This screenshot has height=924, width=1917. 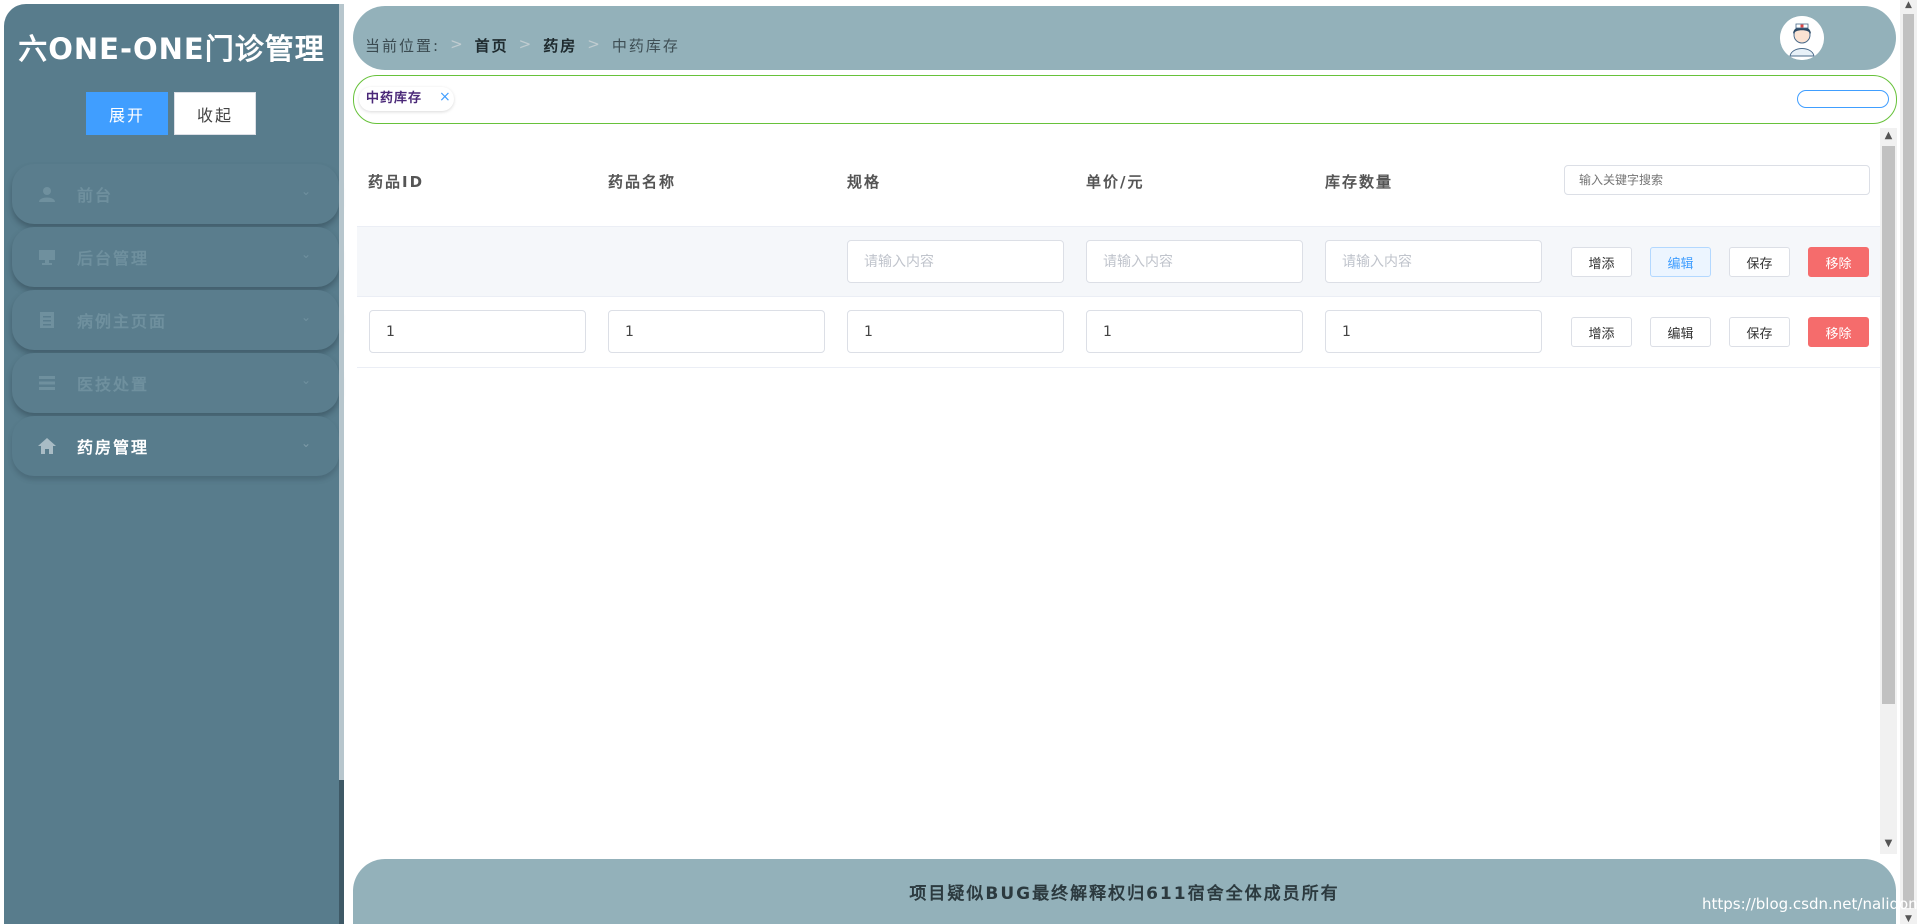 What do you see at coordinates (396, 182) in the screenshot?
I see `column-header-id: 药品ID` at bounding box center [396, 182].